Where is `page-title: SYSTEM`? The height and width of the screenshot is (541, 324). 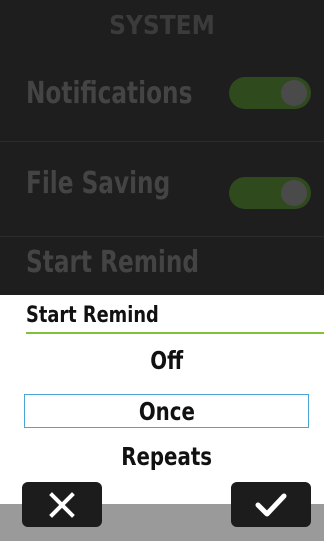 page-title: SYSTEM is located at coordinates (162, 26).